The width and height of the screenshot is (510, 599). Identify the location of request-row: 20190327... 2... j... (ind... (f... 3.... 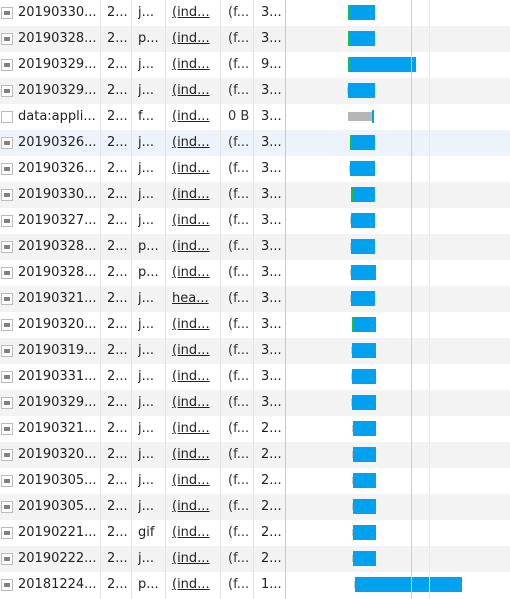
(255, 221).